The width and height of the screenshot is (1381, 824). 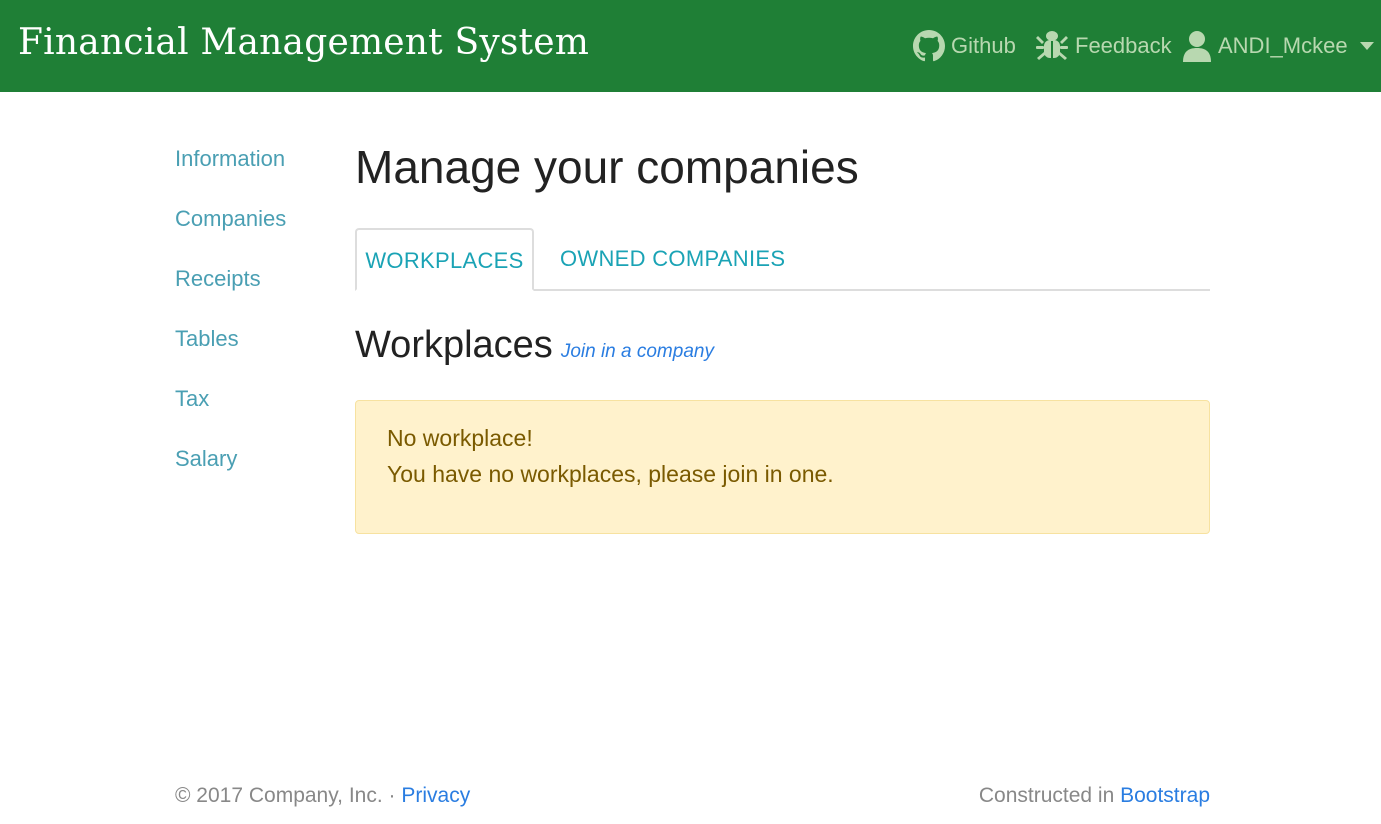 I want to click on constructed-text: Constructed in, so click(x=1049, y=795).